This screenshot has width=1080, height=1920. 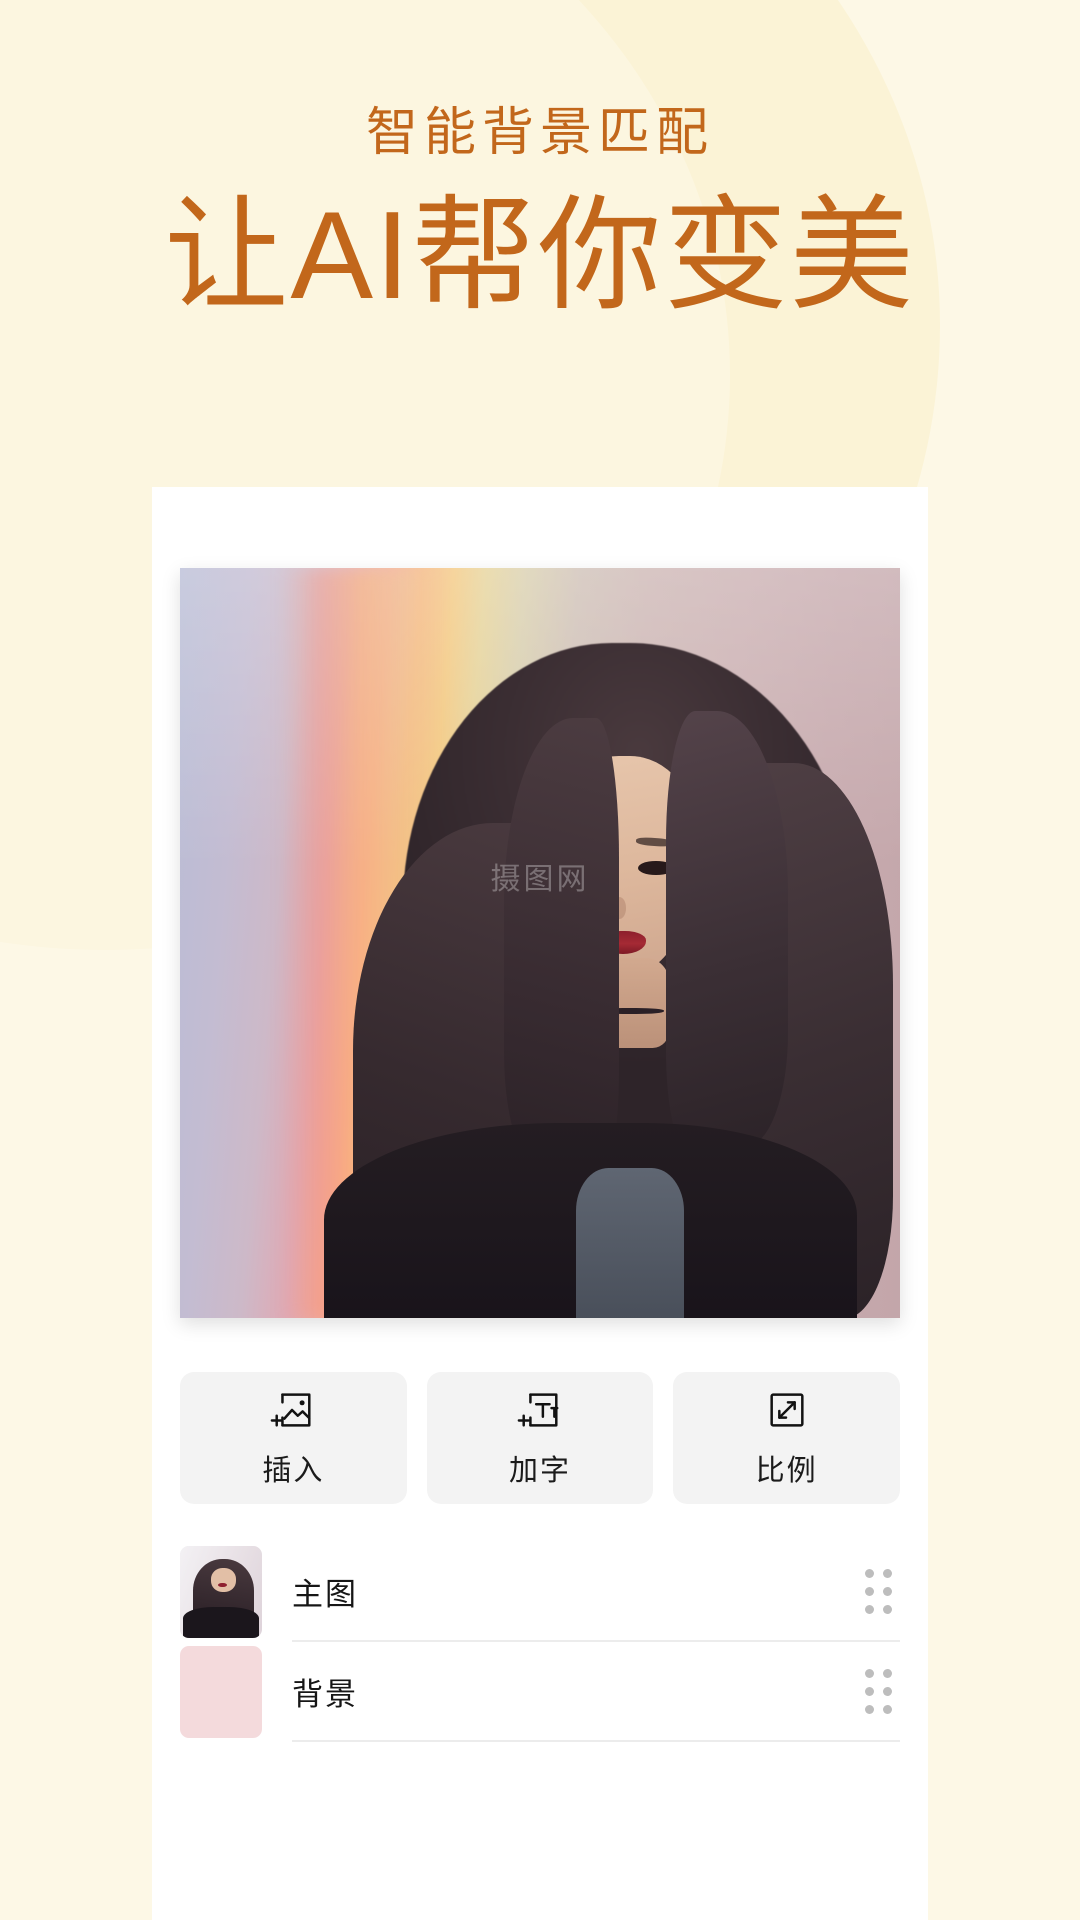 I want to click on tool-button-insert: 插入, so click(x=293, y=1438).